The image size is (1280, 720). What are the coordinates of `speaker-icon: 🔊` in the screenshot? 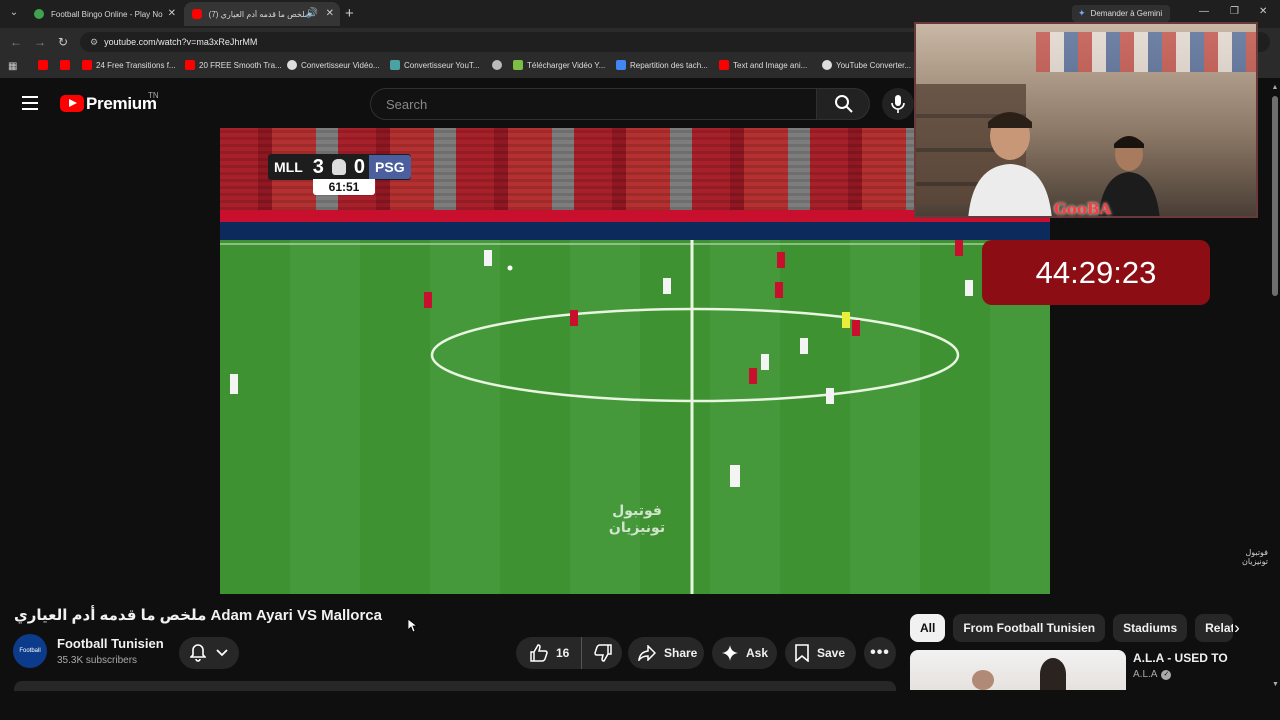 It's located at (312, 13).